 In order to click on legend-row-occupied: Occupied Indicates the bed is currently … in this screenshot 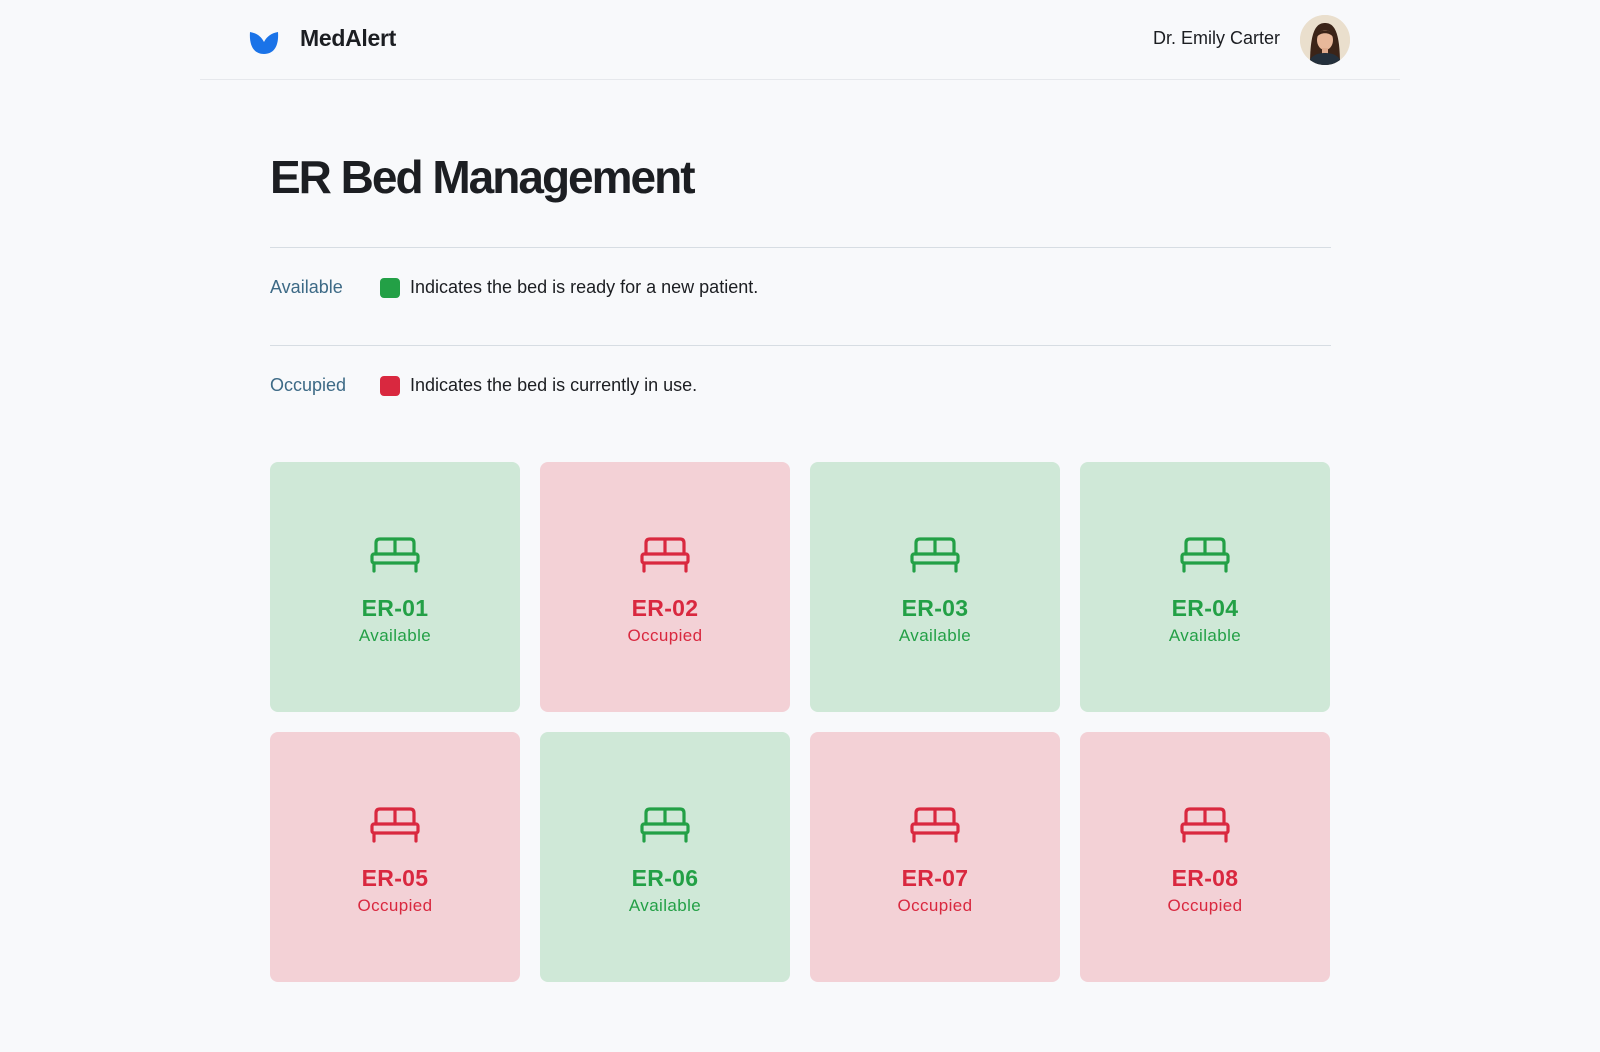, I will do `click(800, 394)`.